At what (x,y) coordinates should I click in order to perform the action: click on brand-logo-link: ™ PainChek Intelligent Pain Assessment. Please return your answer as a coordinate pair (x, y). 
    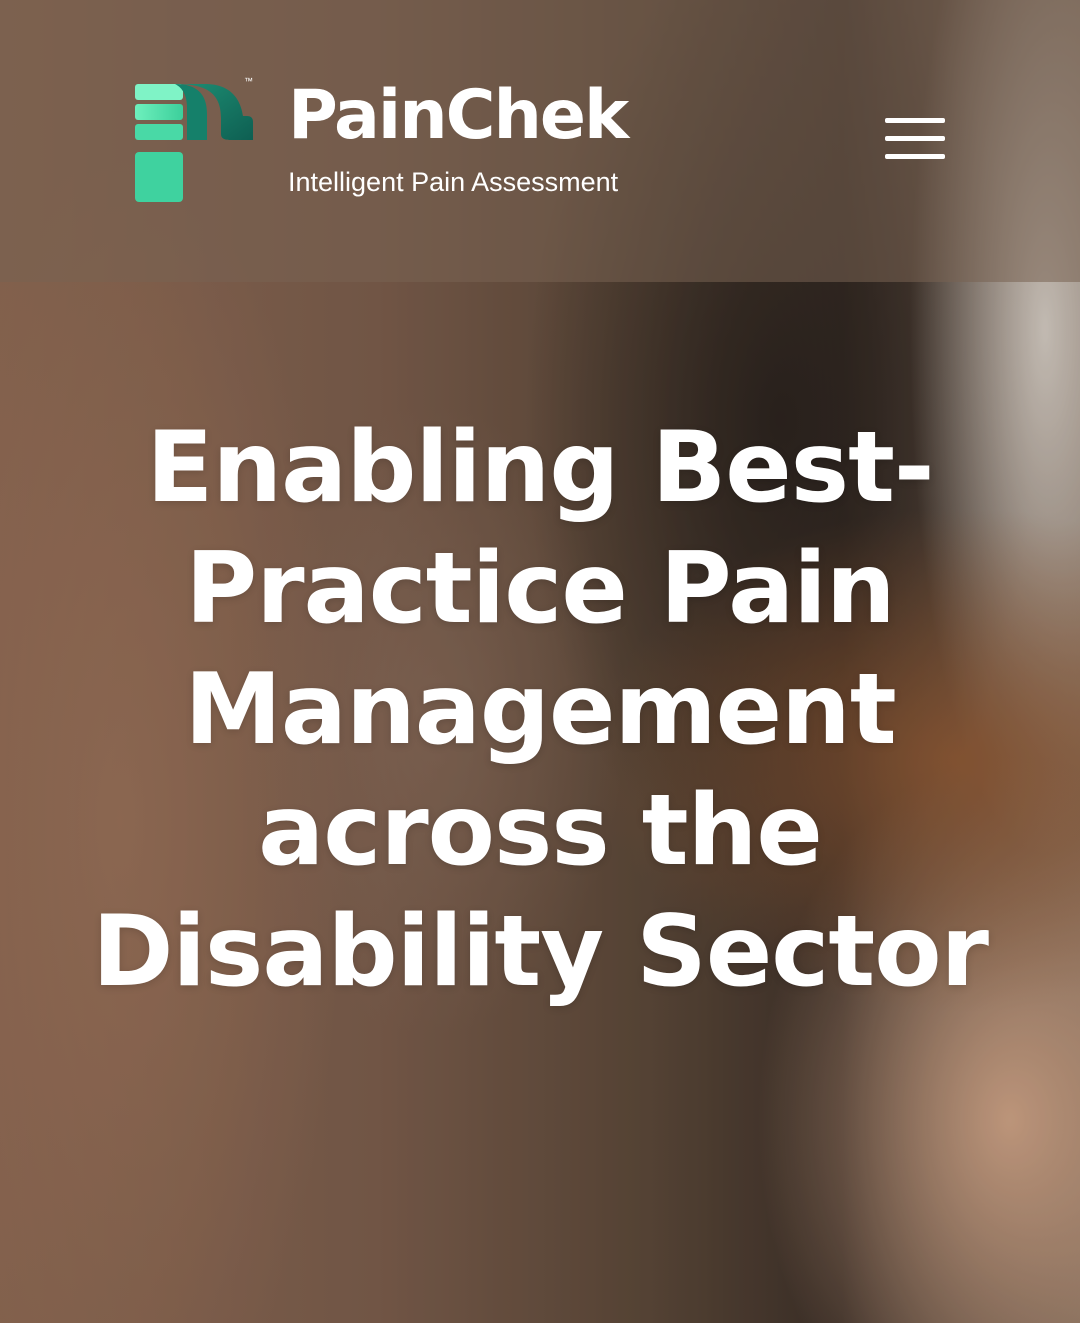
    Looking at the image, I should click on (415, 139).